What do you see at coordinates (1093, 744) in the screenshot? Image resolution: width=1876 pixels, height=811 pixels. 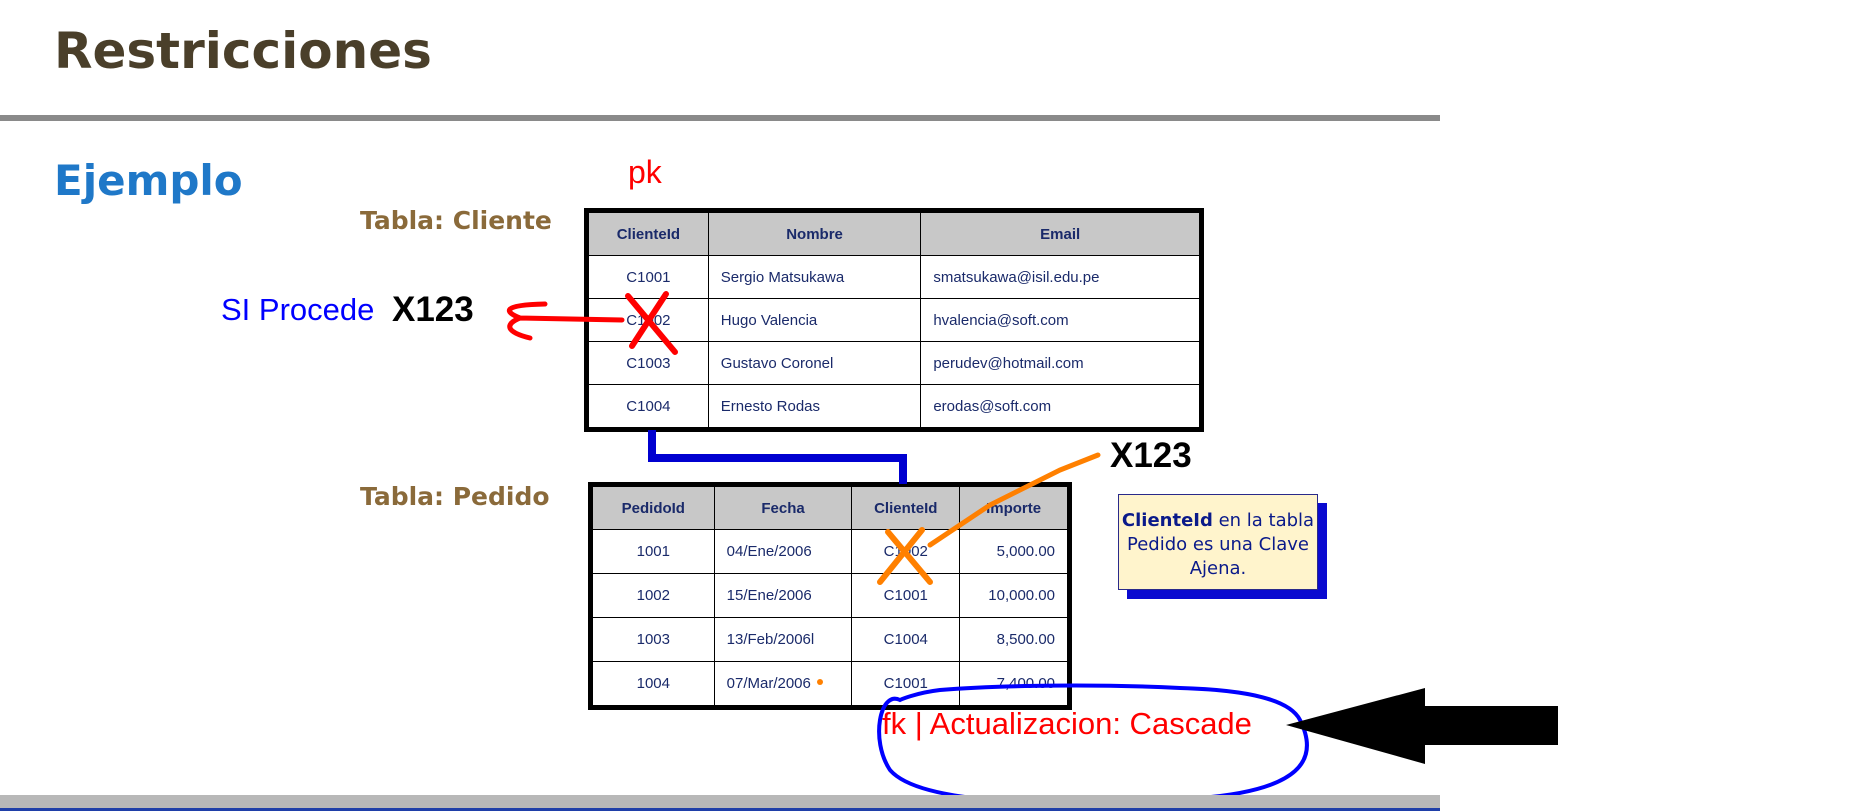 I see `blue-ellipse` at bounding box center [1093, 744].